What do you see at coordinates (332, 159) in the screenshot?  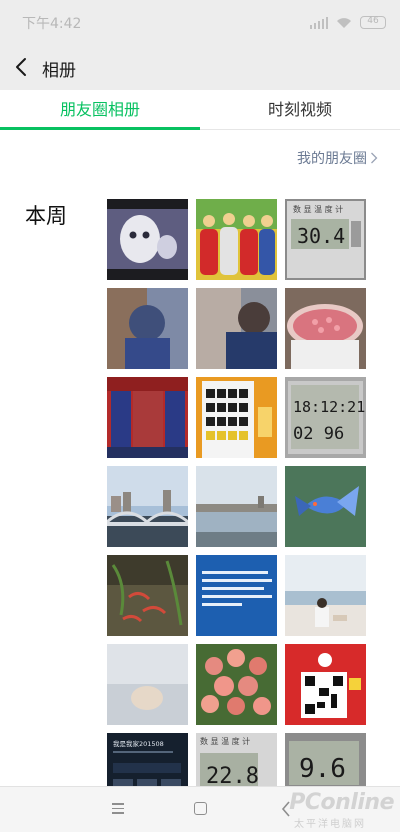 I see `my-moments-label: 我的朋友圈` at bounding box center [332, 159].